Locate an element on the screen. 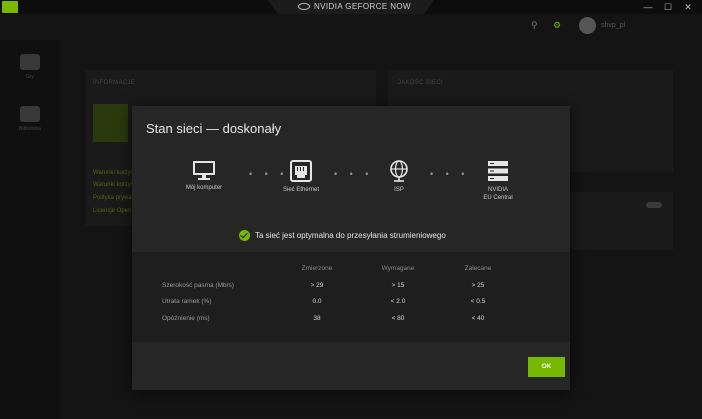 The image size is (702, 419). check-circle-icon is located at coordinates (244, 235).